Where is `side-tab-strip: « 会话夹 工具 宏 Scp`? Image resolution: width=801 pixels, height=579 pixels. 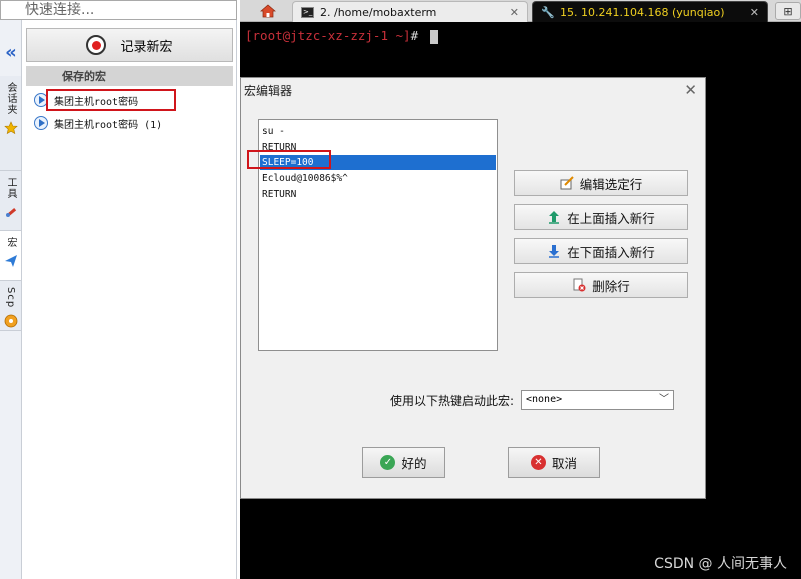
side-tab-strip: « 会话夹 工具 宏 Scp is located at coordinates (11, 299).